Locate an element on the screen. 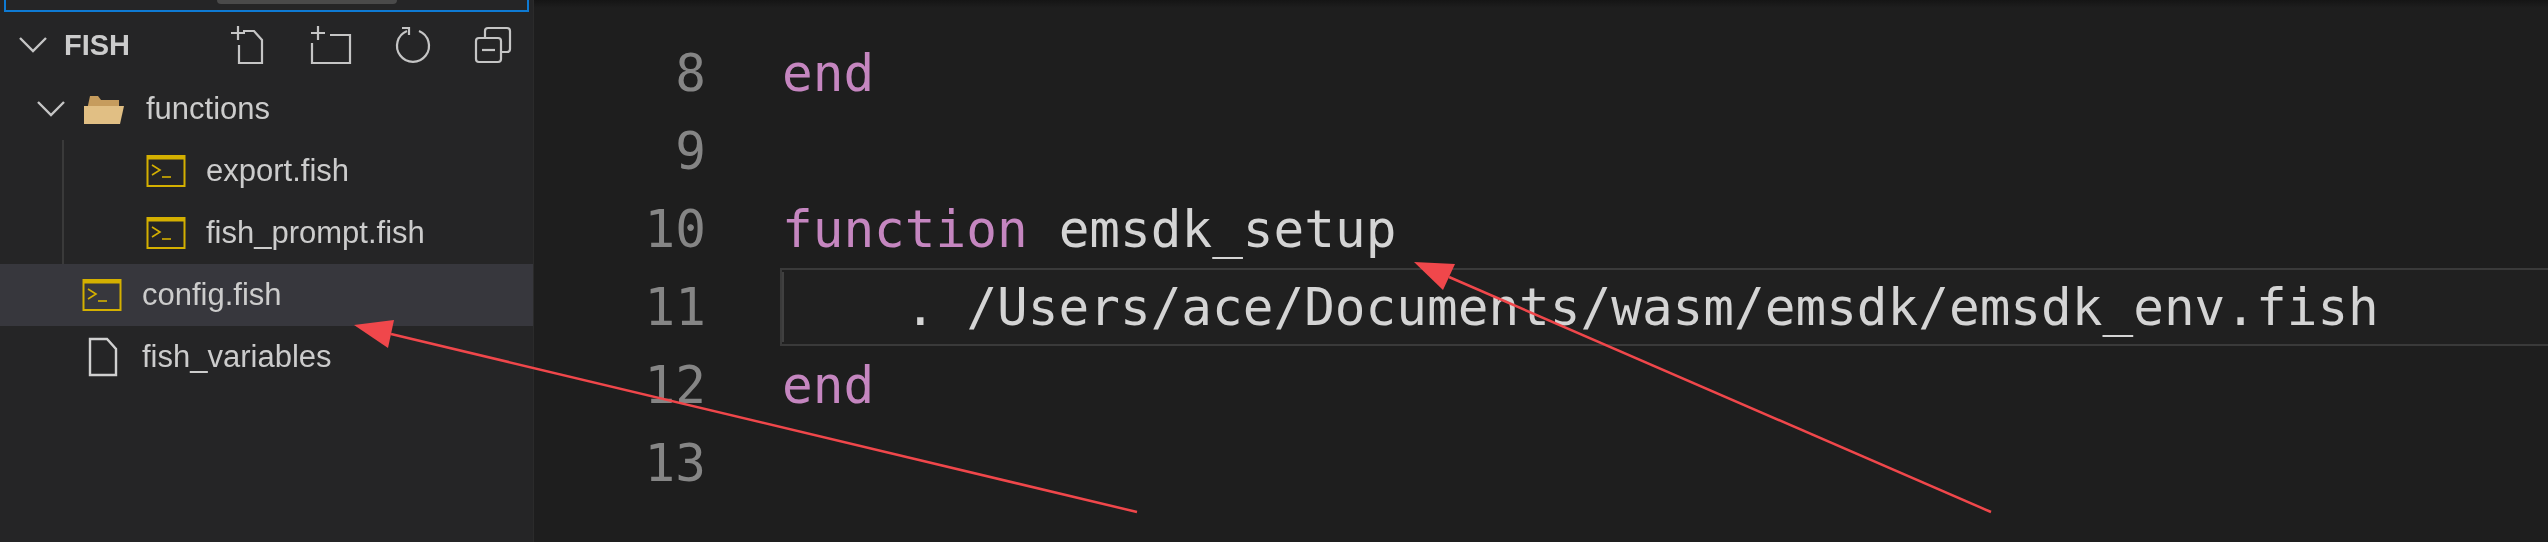 The image size is (2548, 542). code-token: emsdk_setup is located at coordinates (1227, 229).